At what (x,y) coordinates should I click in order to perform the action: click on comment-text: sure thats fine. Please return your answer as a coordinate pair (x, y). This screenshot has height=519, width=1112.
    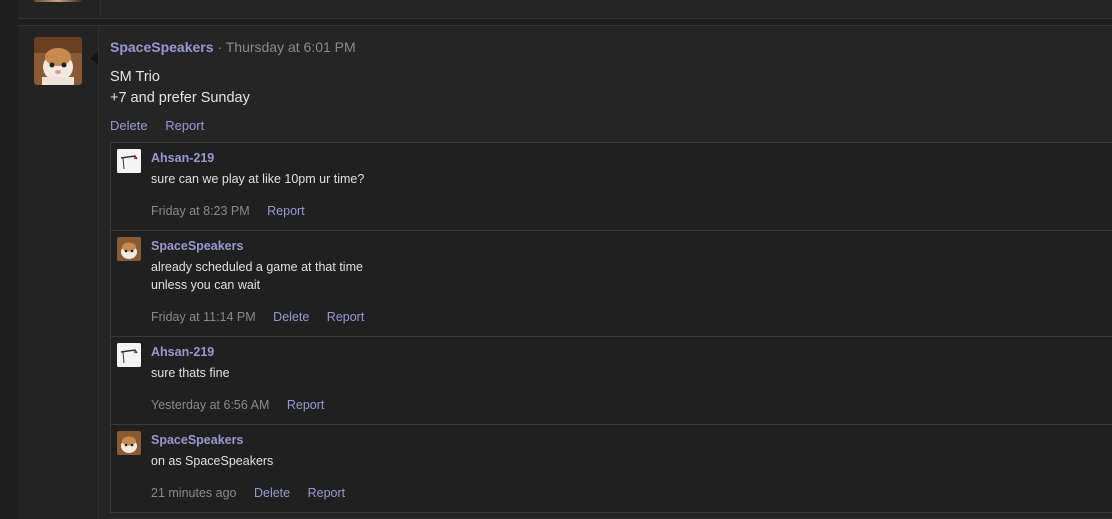
    Looking at the image, I should click on (190, 373).